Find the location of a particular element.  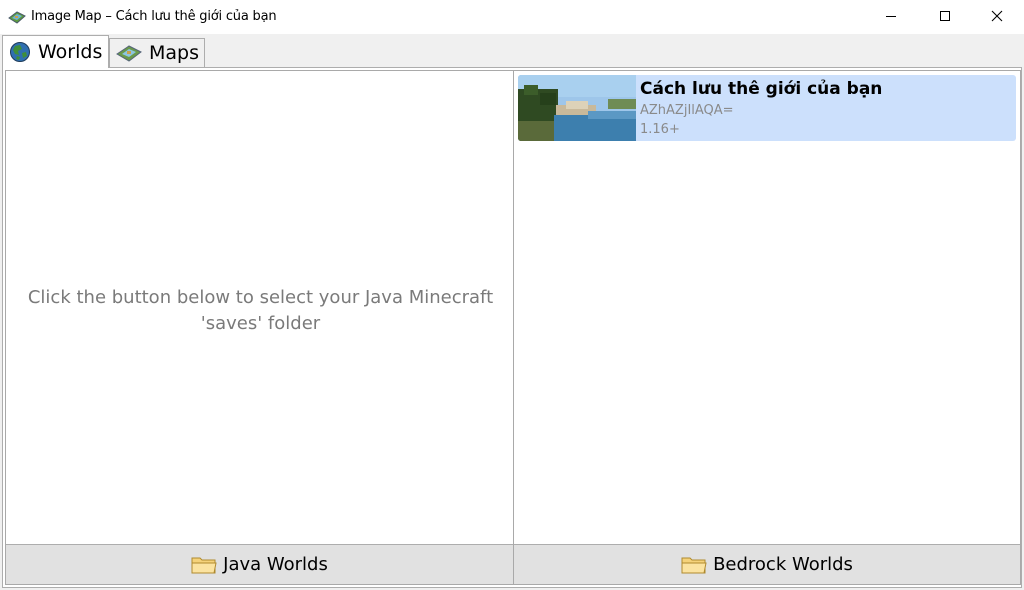

maximize-icon is located at coordinates (945, 16).